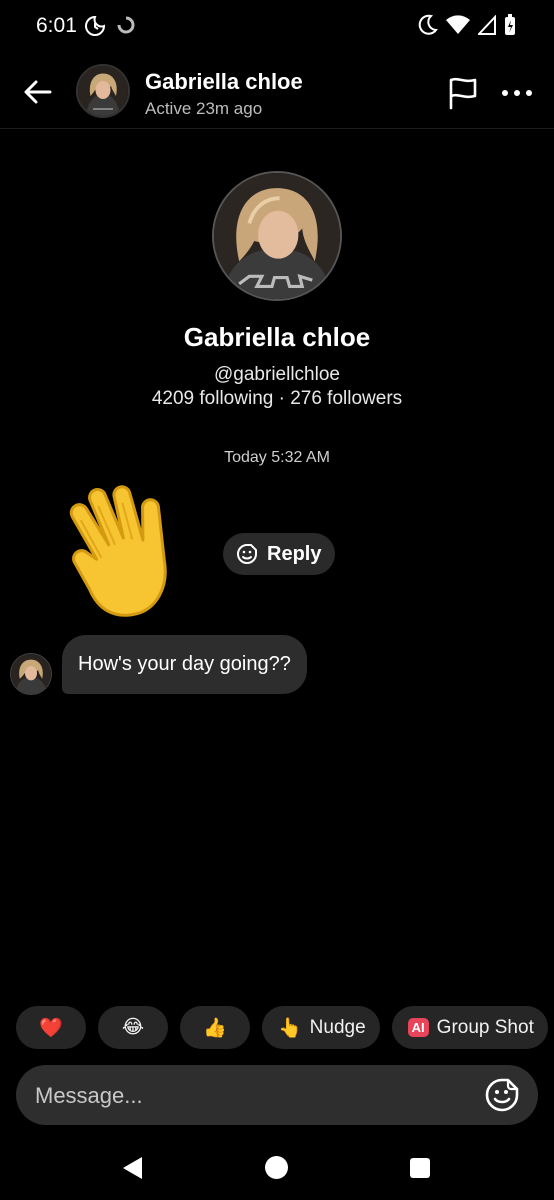  What do you see at coordinates (204, 108) in the screenshot?
I see `header-active-status: Active 23m ago` at bounding box center [204, 108].